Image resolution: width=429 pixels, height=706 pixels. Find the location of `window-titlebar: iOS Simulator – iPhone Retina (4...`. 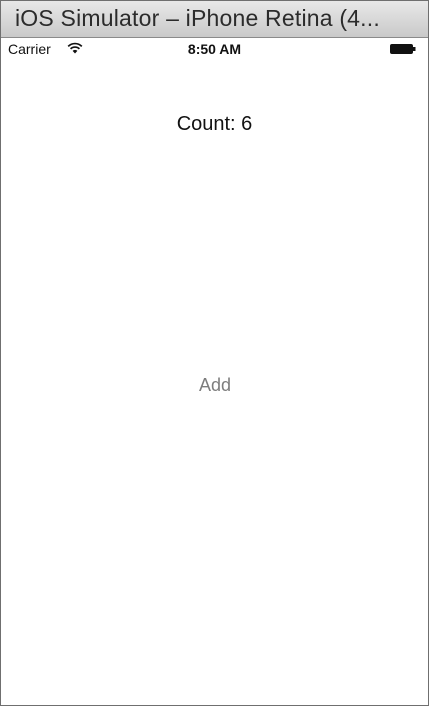

window-titlebar: iOS Simulator – iPhone Retina (4... is located at coordinates (214, 19).